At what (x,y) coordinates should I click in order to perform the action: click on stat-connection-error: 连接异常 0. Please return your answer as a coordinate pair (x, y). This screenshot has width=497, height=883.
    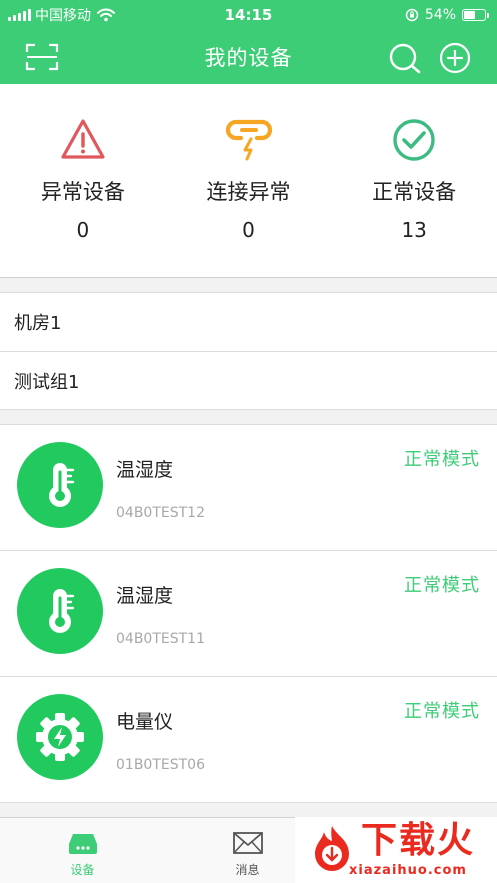
    Looking at the image, I should click on (249, 180).